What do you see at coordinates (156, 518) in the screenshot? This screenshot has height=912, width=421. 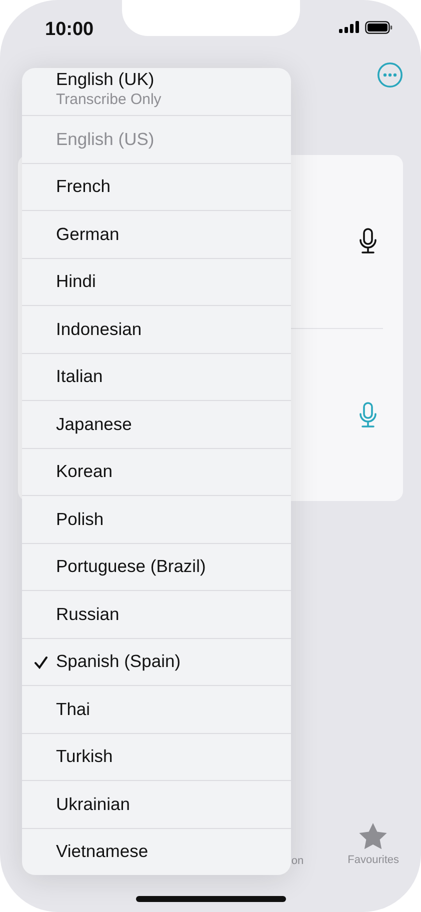 I see `language-option: Polish` at bounding box center [156, 518].